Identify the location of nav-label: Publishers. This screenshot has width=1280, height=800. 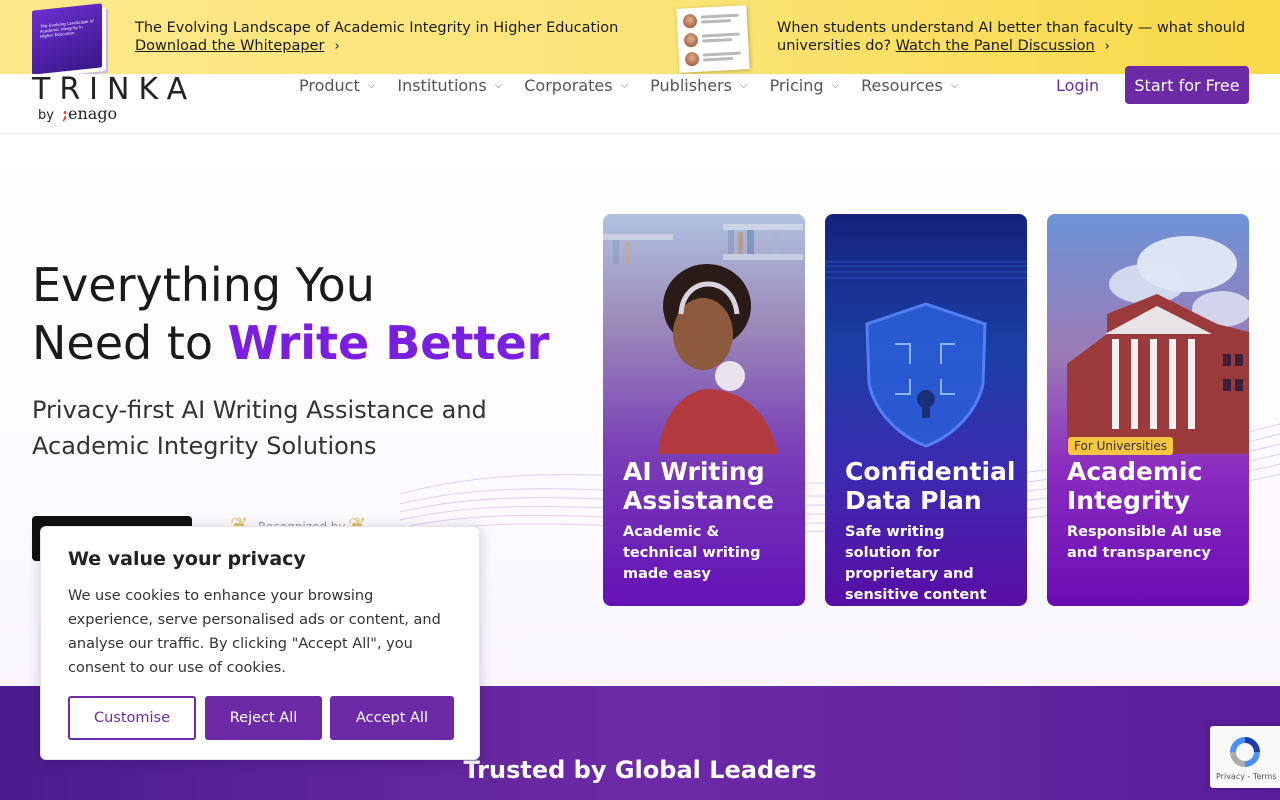
(691, 85).